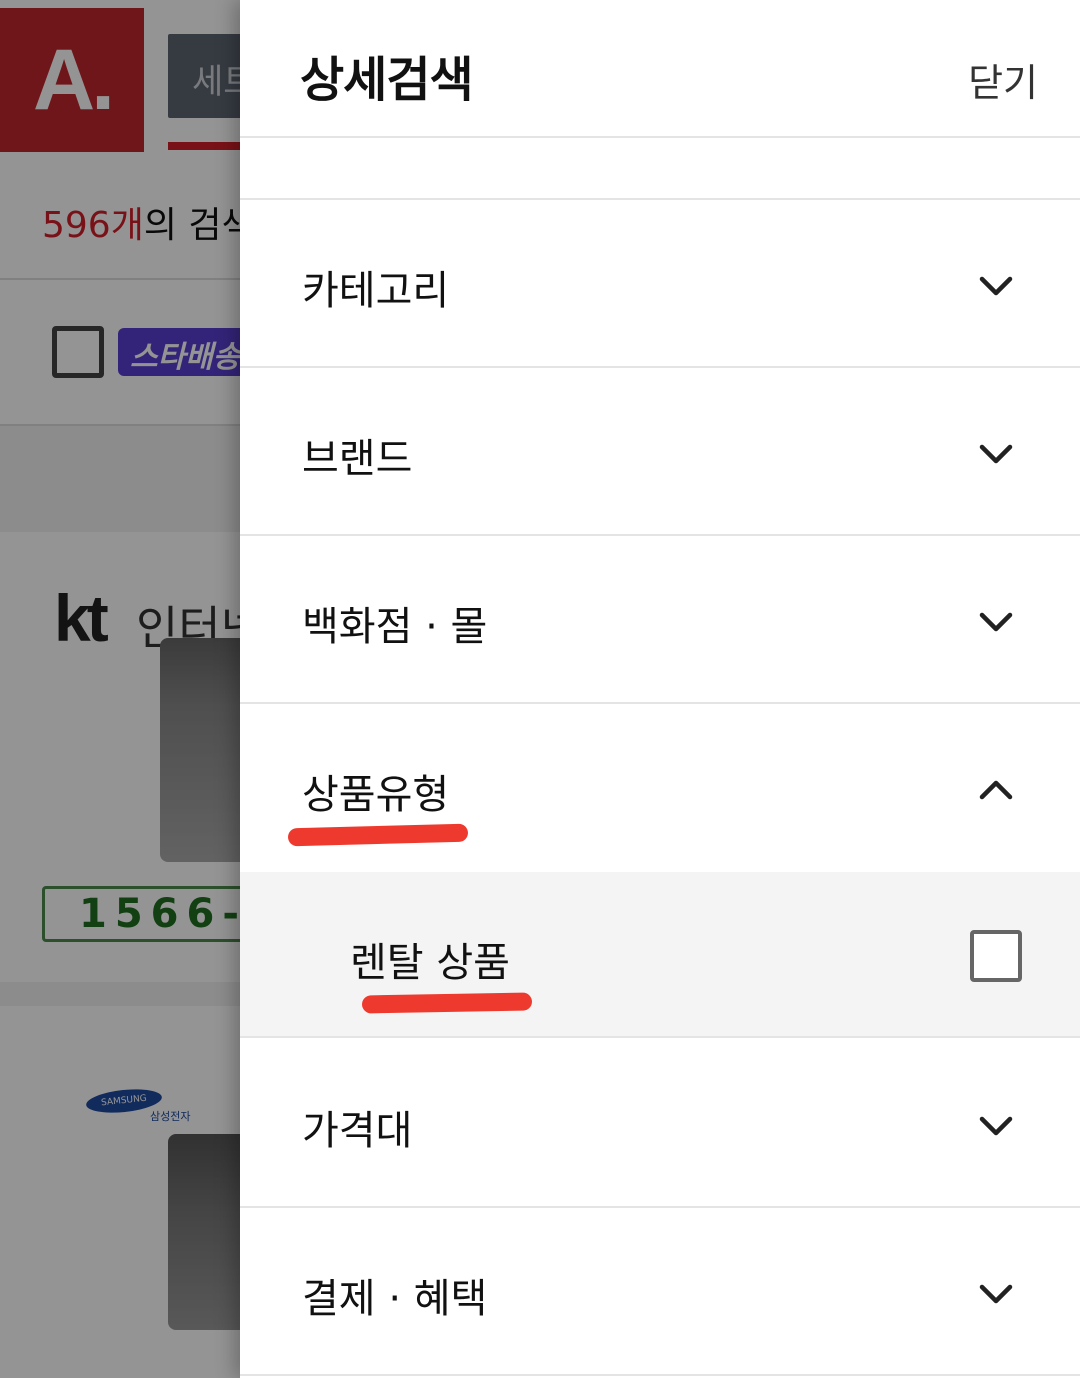  Describe the element at coordinates (660, 955) in the screenshot. I see `option-rental-product: 렌탈 상품` at that location.